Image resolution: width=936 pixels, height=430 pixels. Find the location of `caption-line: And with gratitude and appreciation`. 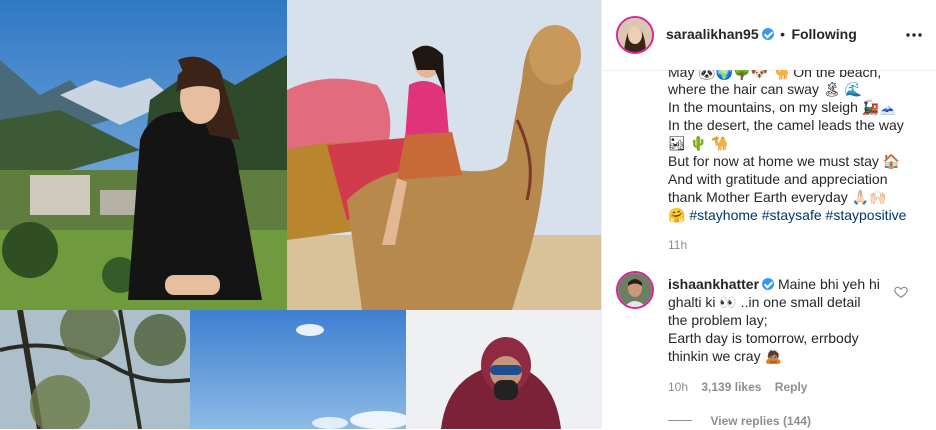

caption-line: And with gratitude and appreciation is located at coordinates (778, 179).